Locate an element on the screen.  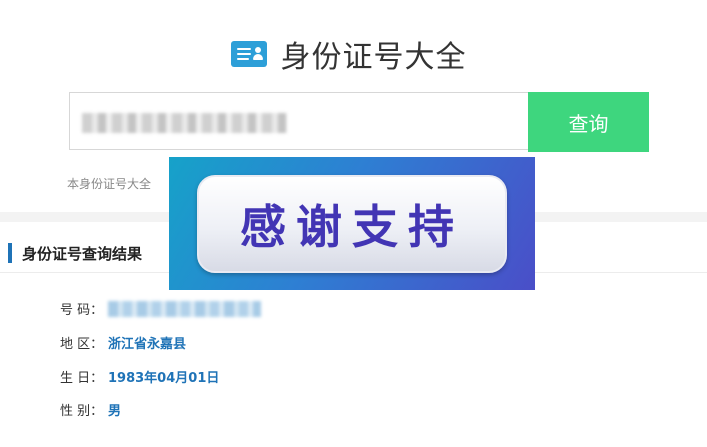
page-title: 身份证号大全 is located at coordinates (373, 57).